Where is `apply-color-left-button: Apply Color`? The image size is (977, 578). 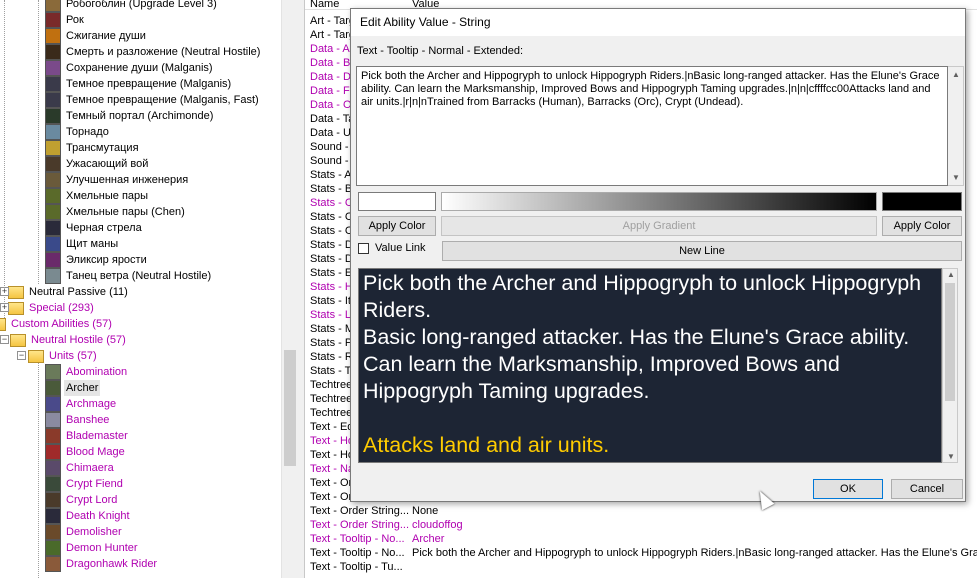 apply-color-left-button: Apply Color is located at coordinates (397, 226).